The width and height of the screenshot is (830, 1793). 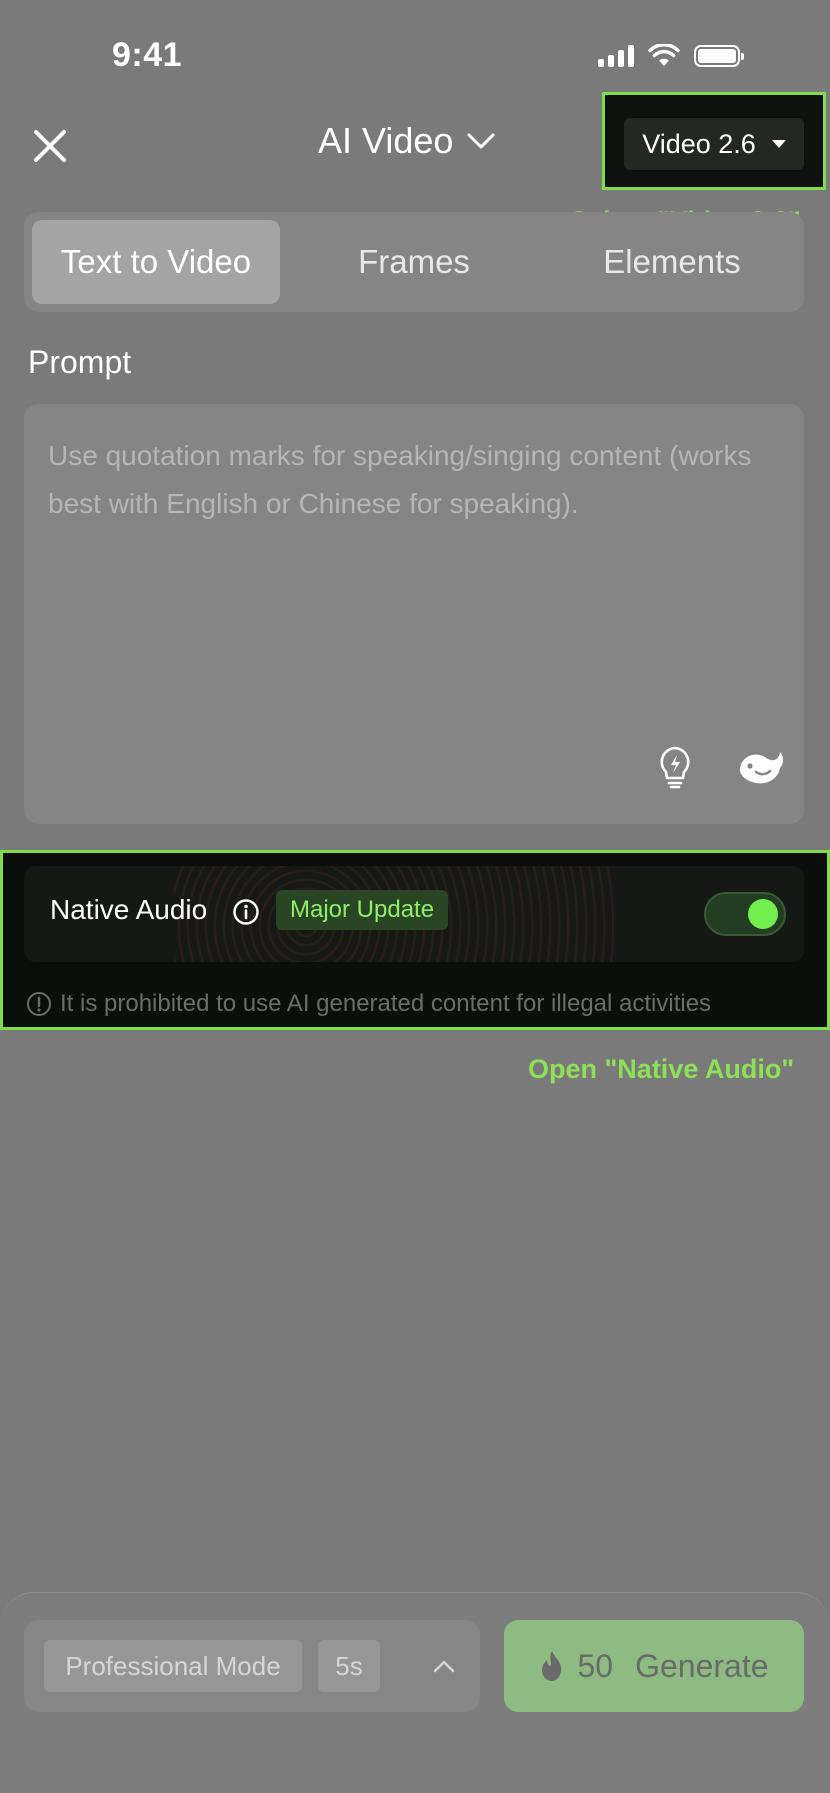 I want to click on mode-tabs: Text to Video Frames Elements, so click(x=414, y=262).